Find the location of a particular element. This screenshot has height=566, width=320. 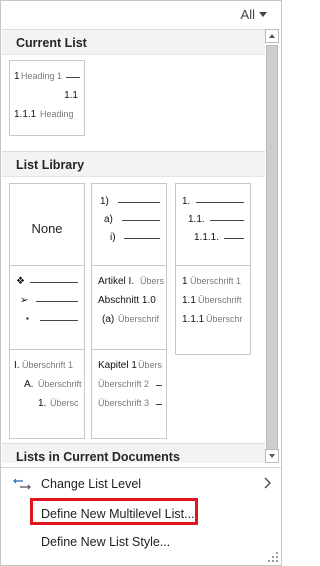

section-header-list-library: List Library is located at coordinates (133, 164).